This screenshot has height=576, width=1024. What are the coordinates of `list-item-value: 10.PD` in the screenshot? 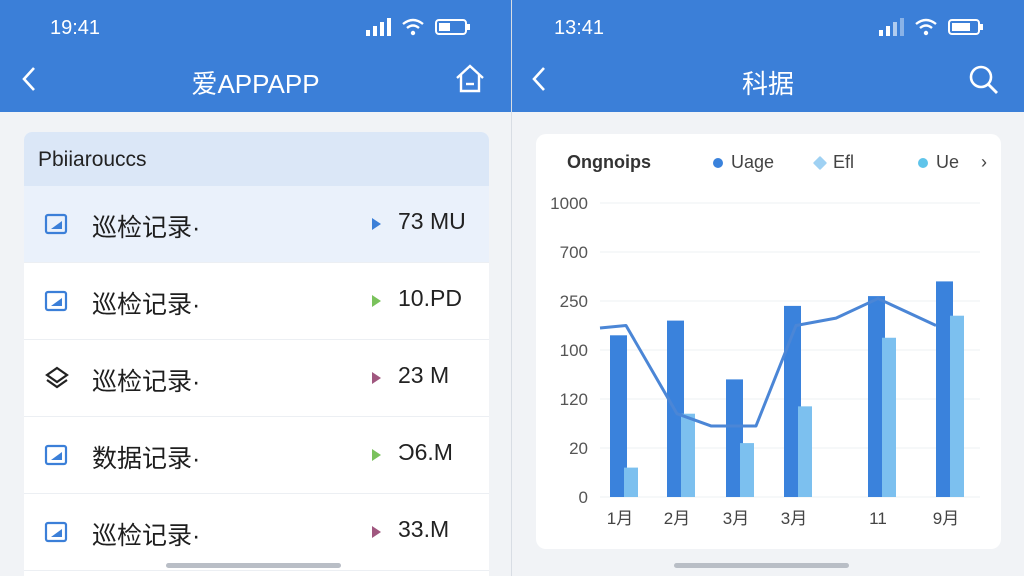 It's located at (430, 298).